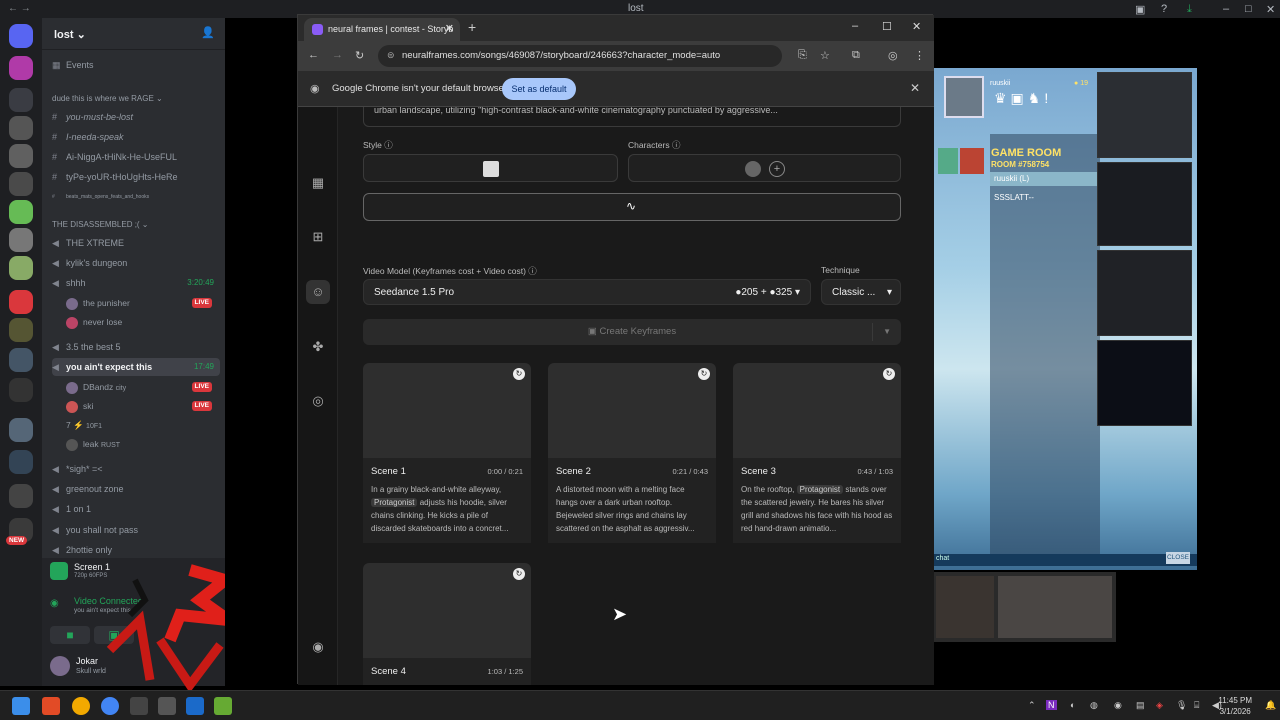  Describe the element at coordinates (141, 303) in the screenshot. I see `voice-user: the punisher LIVE` at that location.